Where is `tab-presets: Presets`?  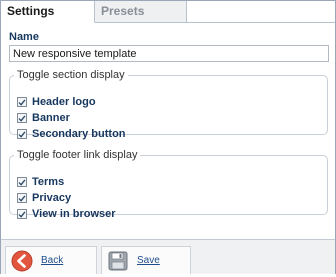 tab-presets: Presets is located at coordinates (141, 11).